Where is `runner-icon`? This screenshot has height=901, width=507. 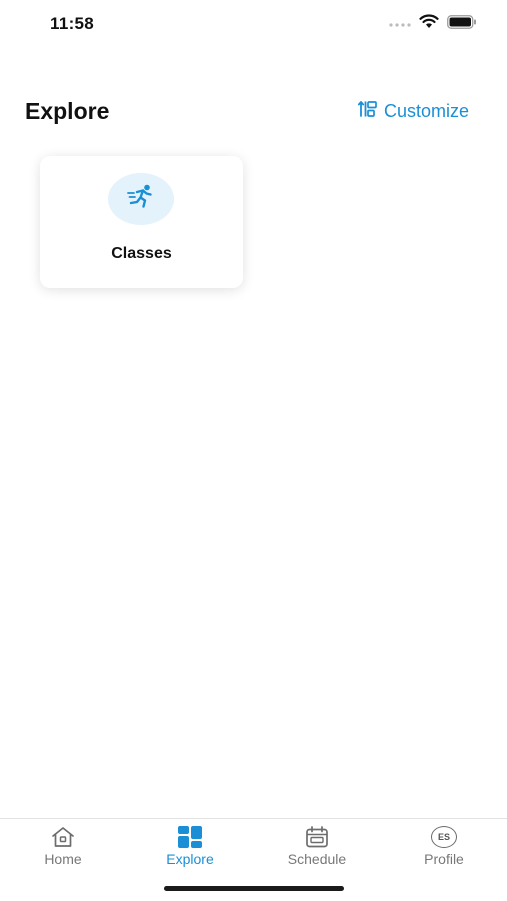 runner-icon is located at coordinates (141, 199).